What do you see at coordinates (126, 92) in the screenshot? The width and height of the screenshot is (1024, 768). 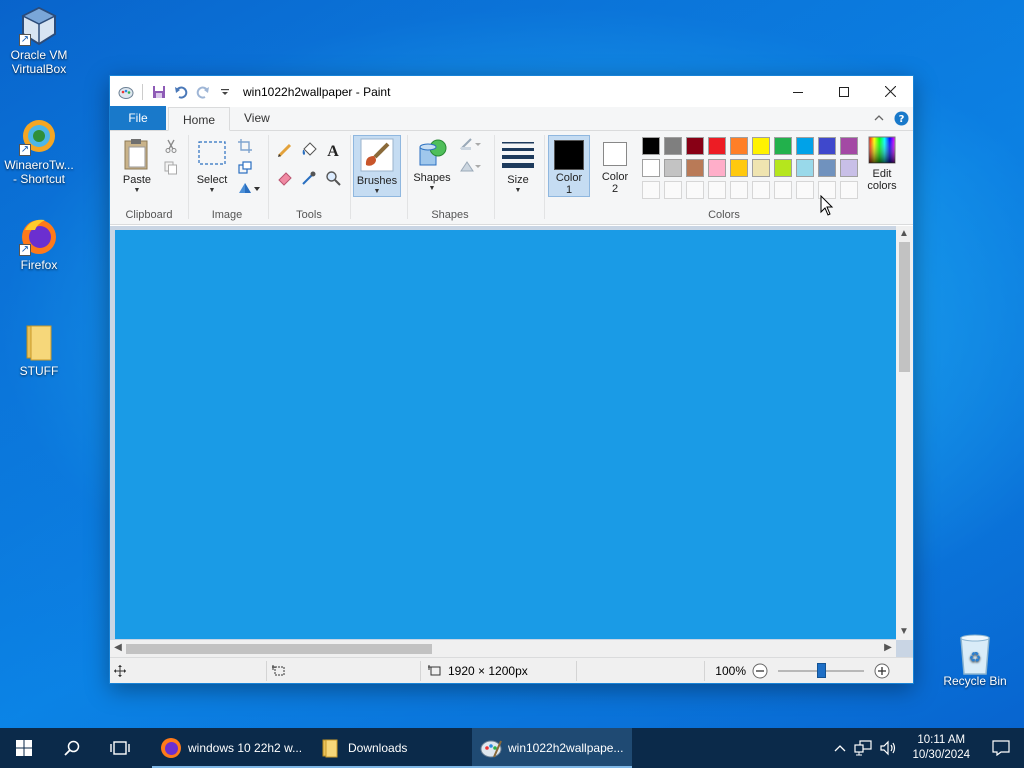 I see `paint-app-icon` at bounding box center [126, 92].